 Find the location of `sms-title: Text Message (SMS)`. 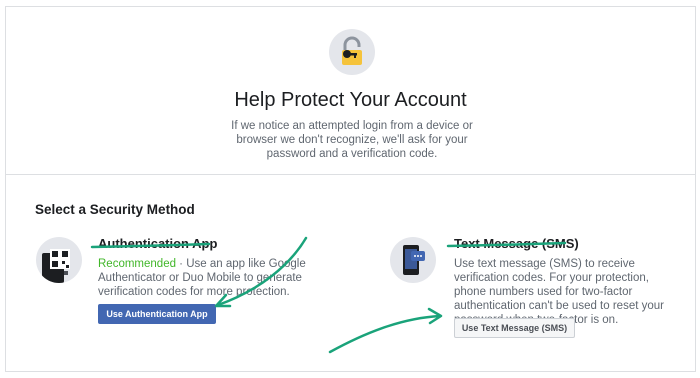

sms-title: Text Message (SMS) is located at coordinates (516, 243).